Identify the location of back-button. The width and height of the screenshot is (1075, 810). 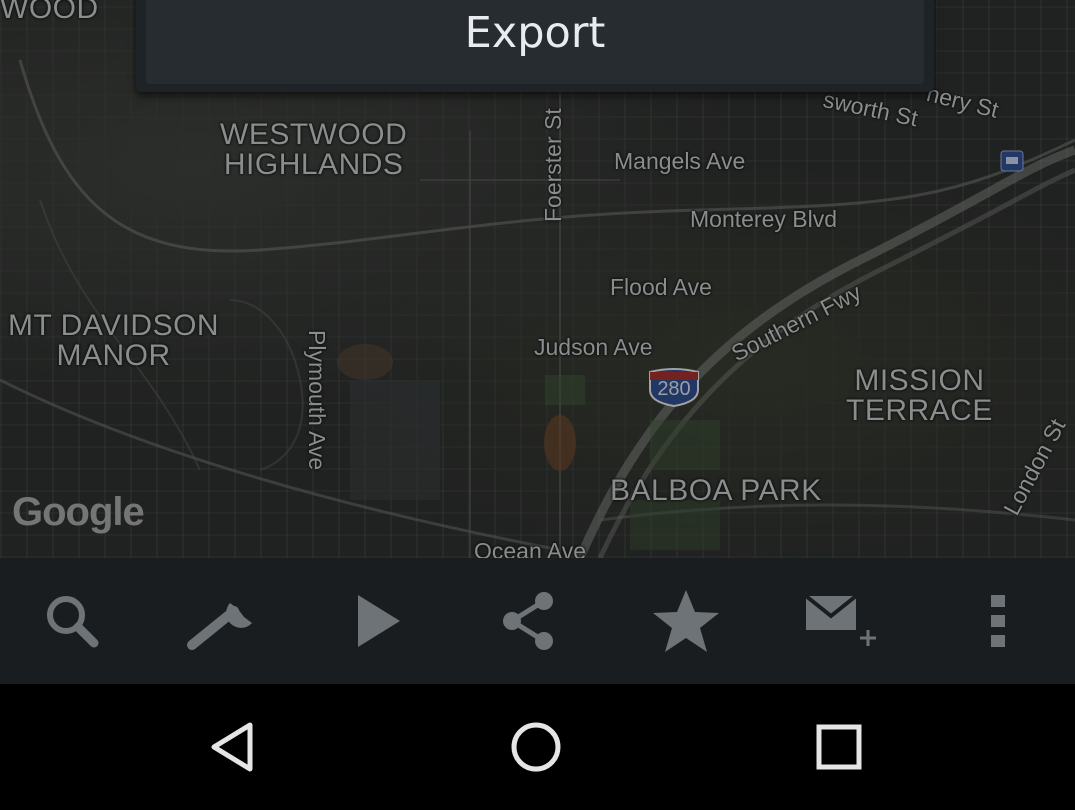
(234, 747).